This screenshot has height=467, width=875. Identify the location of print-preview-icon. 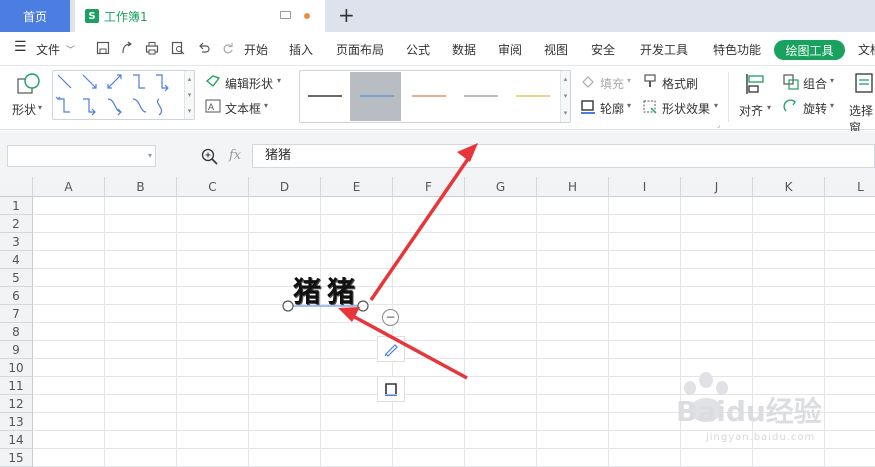
(178, 48).